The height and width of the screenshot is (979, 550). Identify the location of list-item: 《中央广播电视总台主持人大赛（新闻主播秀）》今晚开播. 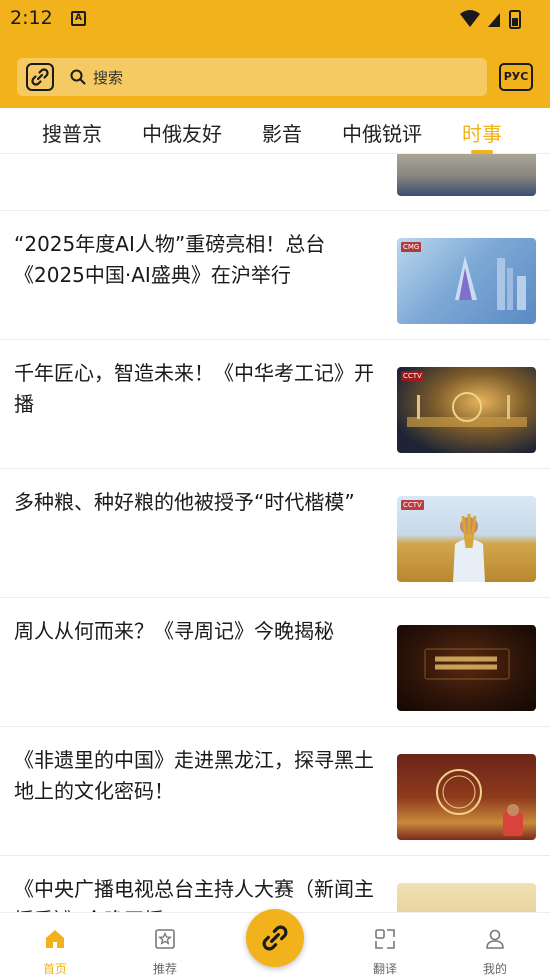
(275, 884).